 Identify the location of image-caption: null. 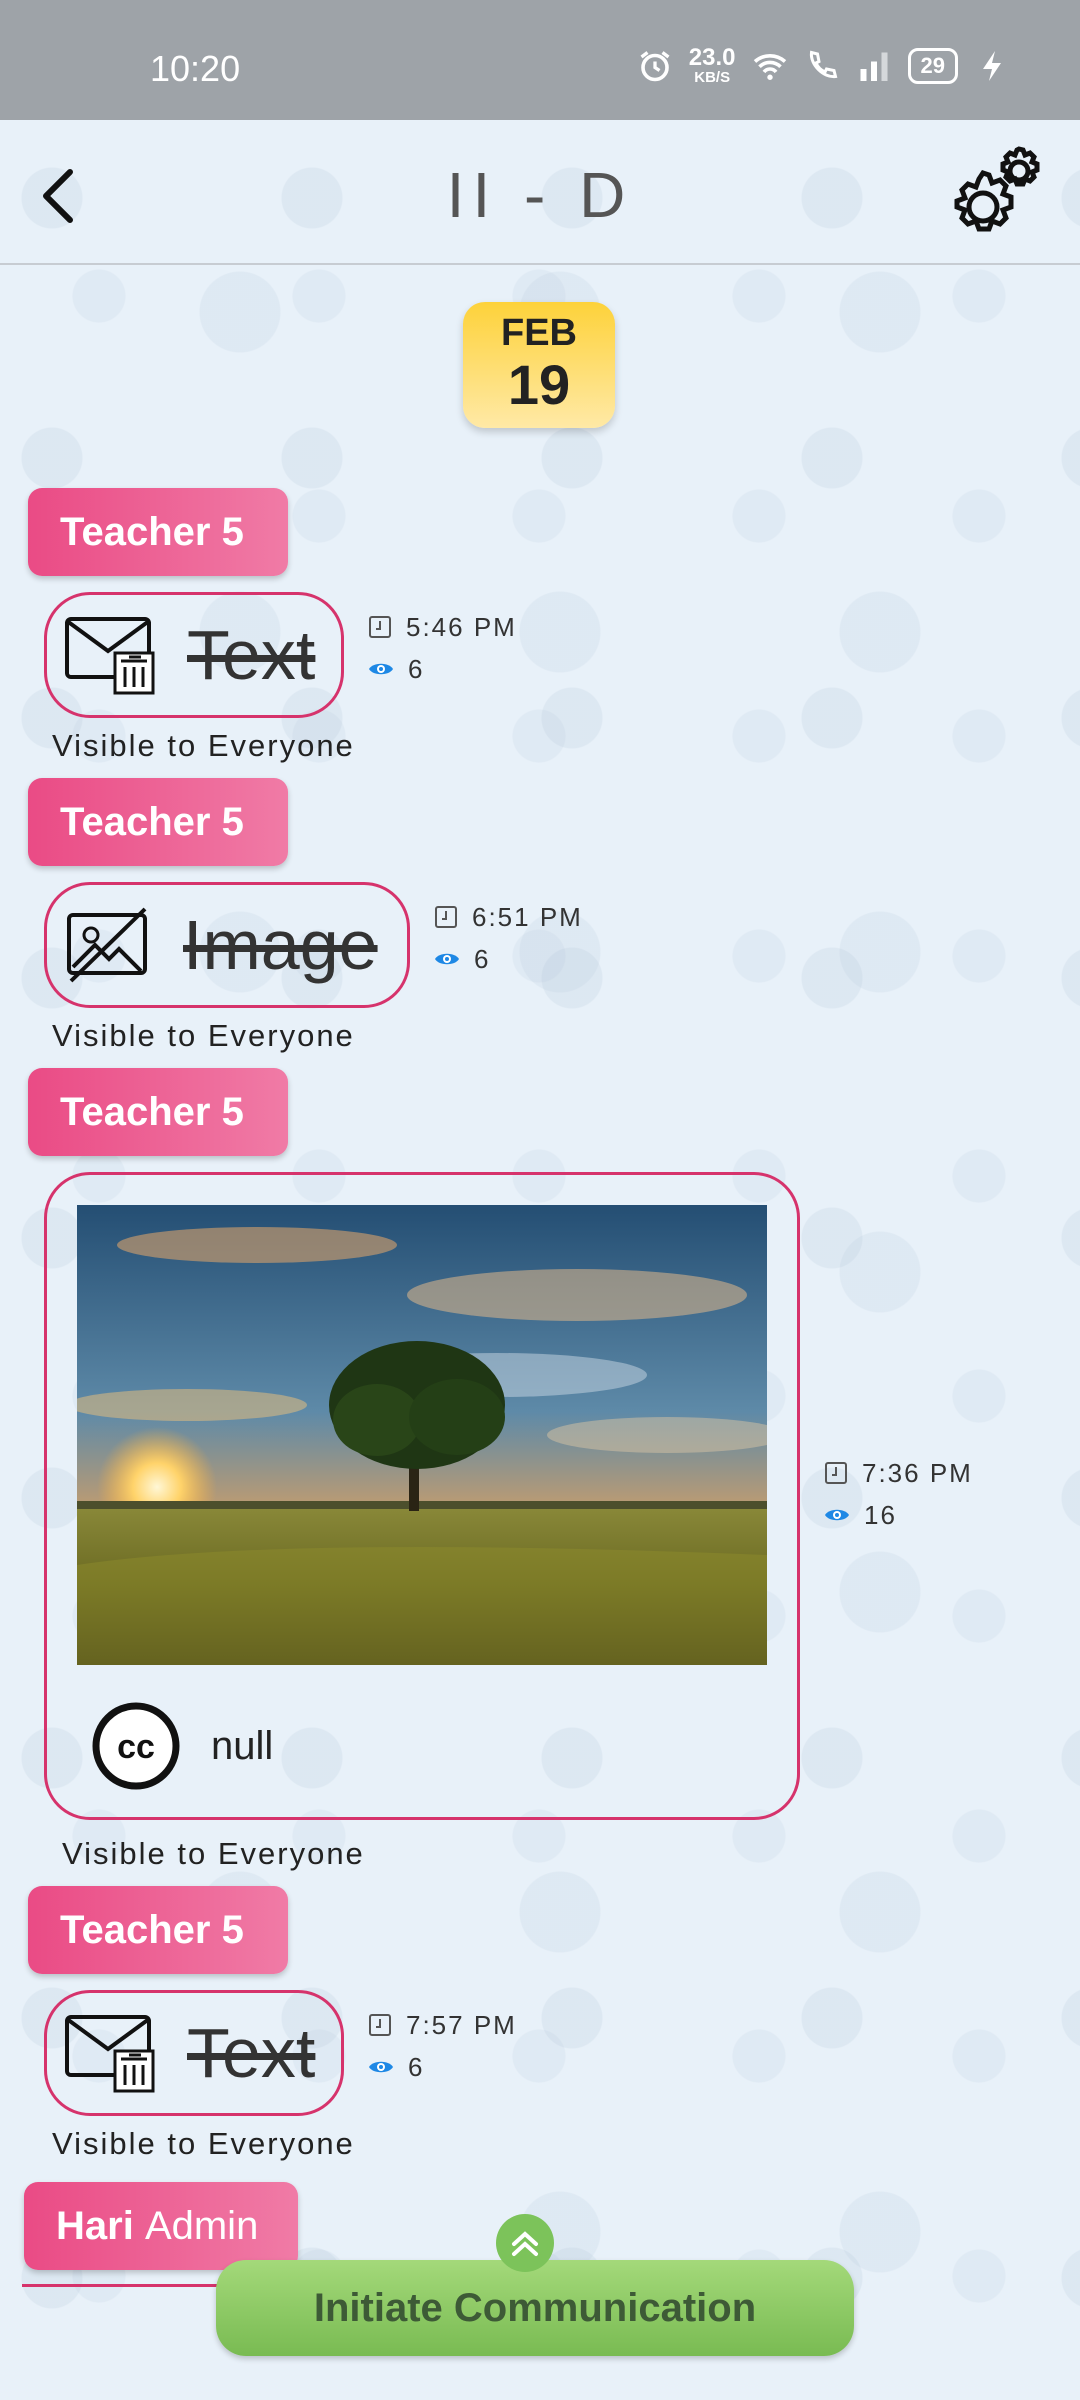
(242, 1745).